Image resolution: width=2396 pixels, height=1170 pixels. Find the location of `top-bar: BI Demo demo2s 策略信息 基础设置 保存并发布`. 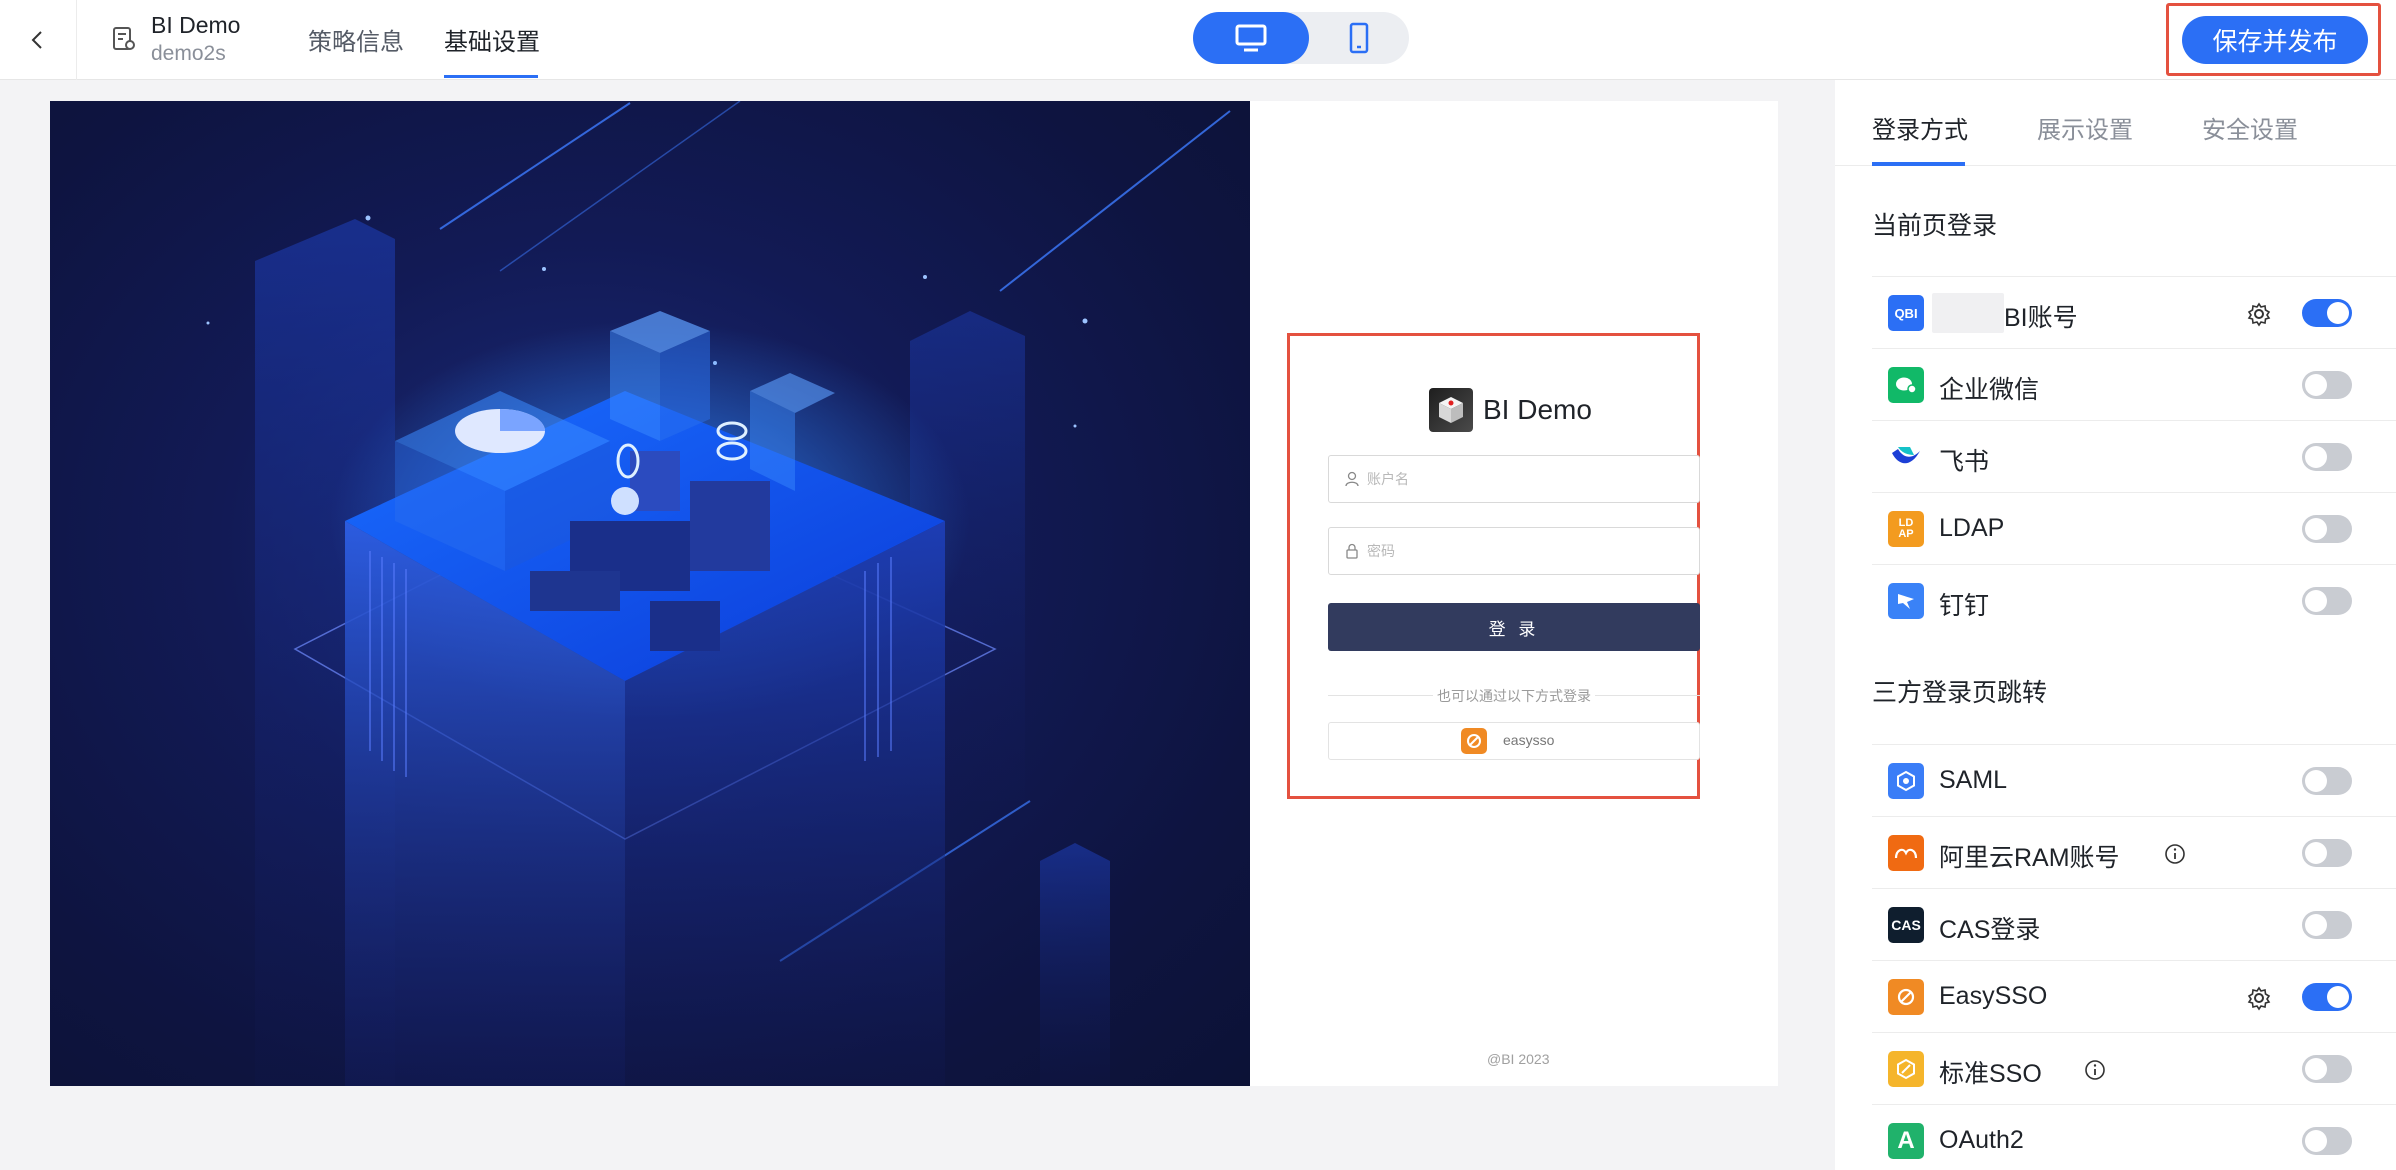

top-bar: BI Demo demo2s 策略信息 基础设置 保存并发布 is located at coordinates (1198, 40).